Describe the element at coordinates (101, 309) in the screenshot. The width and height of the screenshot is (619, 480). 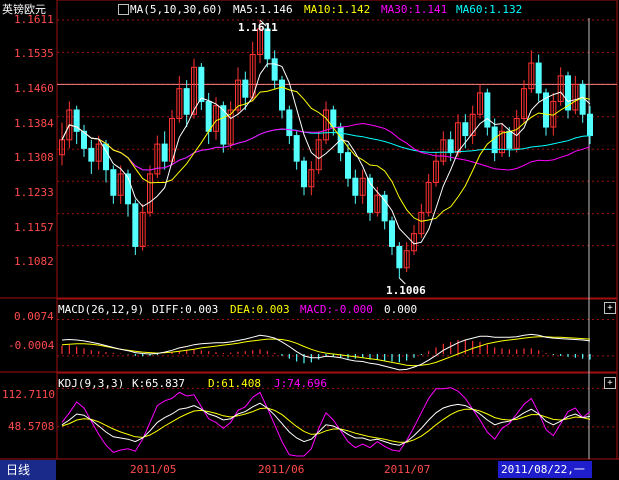
I see `macd-params-label: MACD(26,12,9)` at that location.